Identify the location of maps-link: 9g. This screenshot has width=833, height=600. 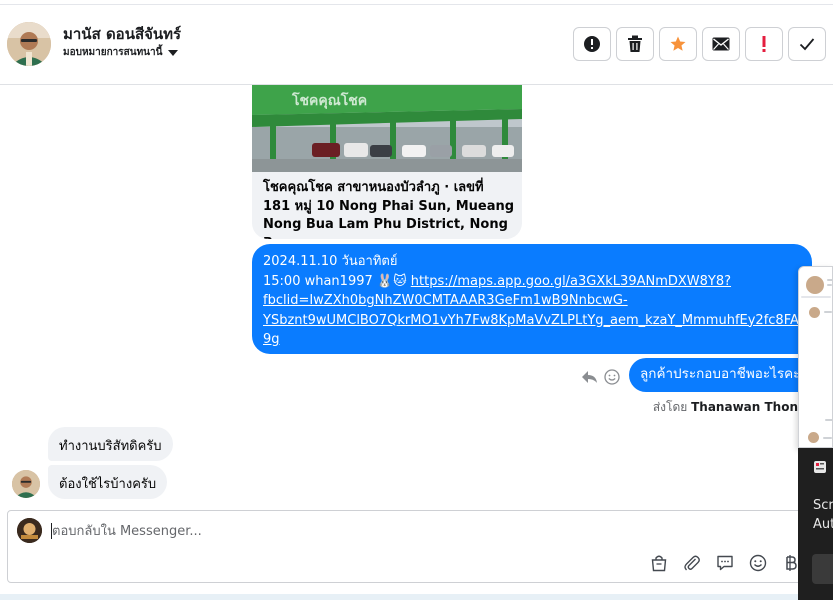
(271, 339).